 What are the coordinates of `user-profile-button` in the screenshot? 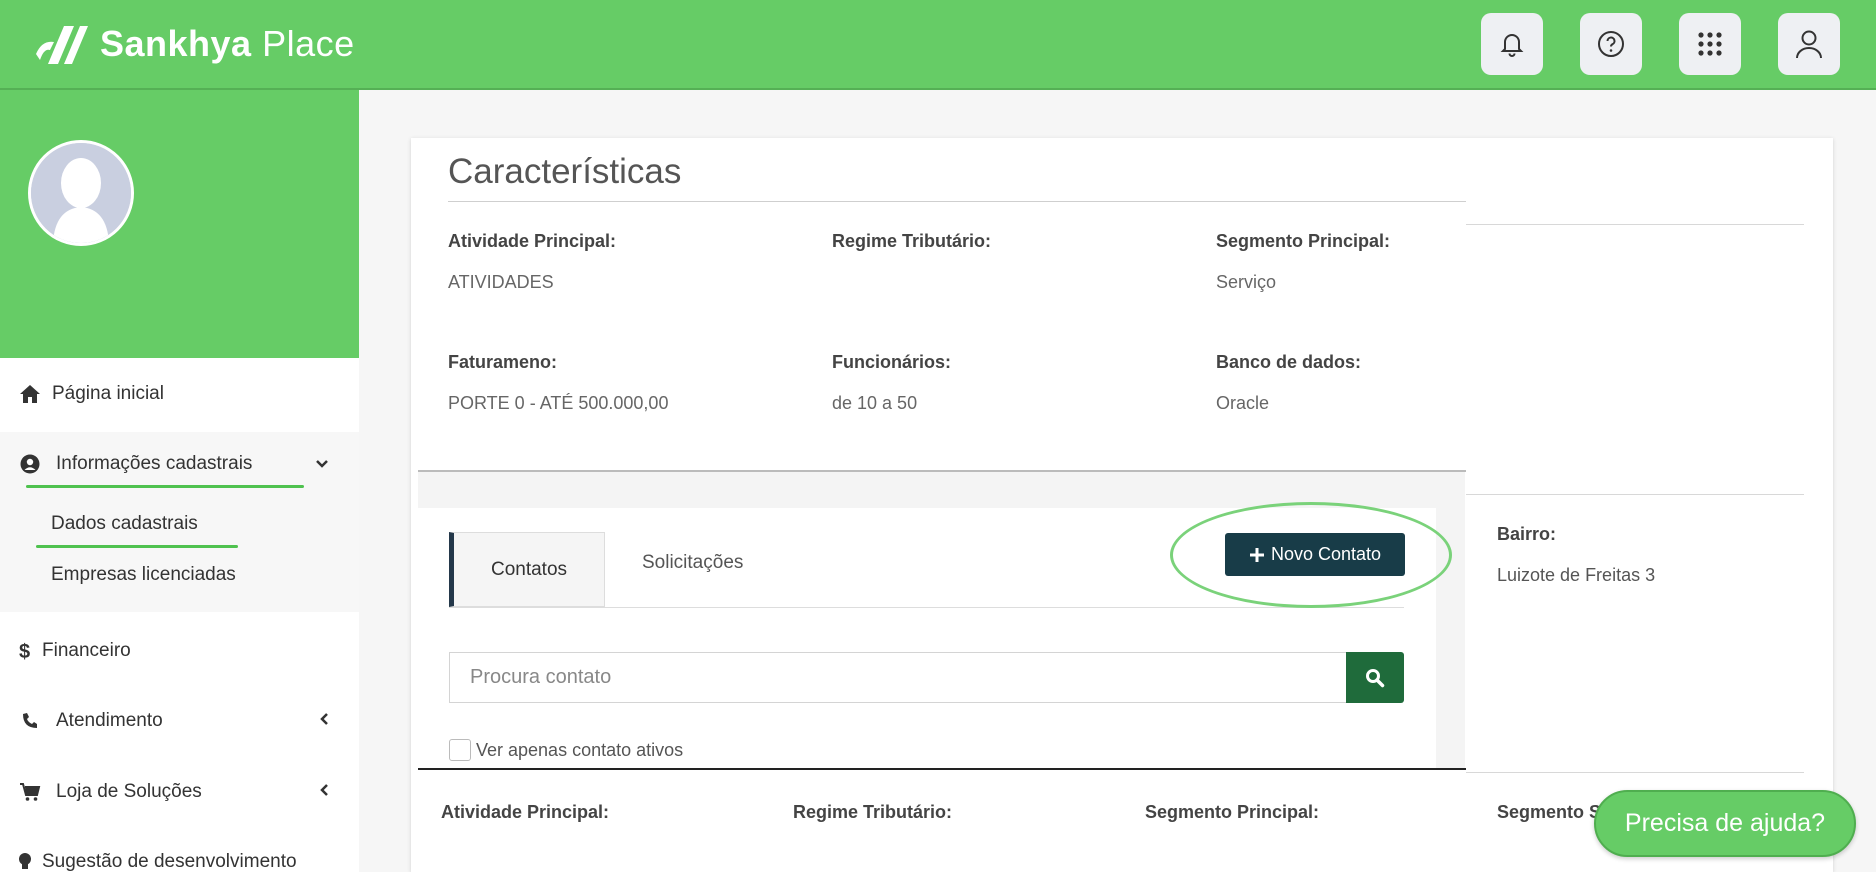 It's located at (1809, 44).